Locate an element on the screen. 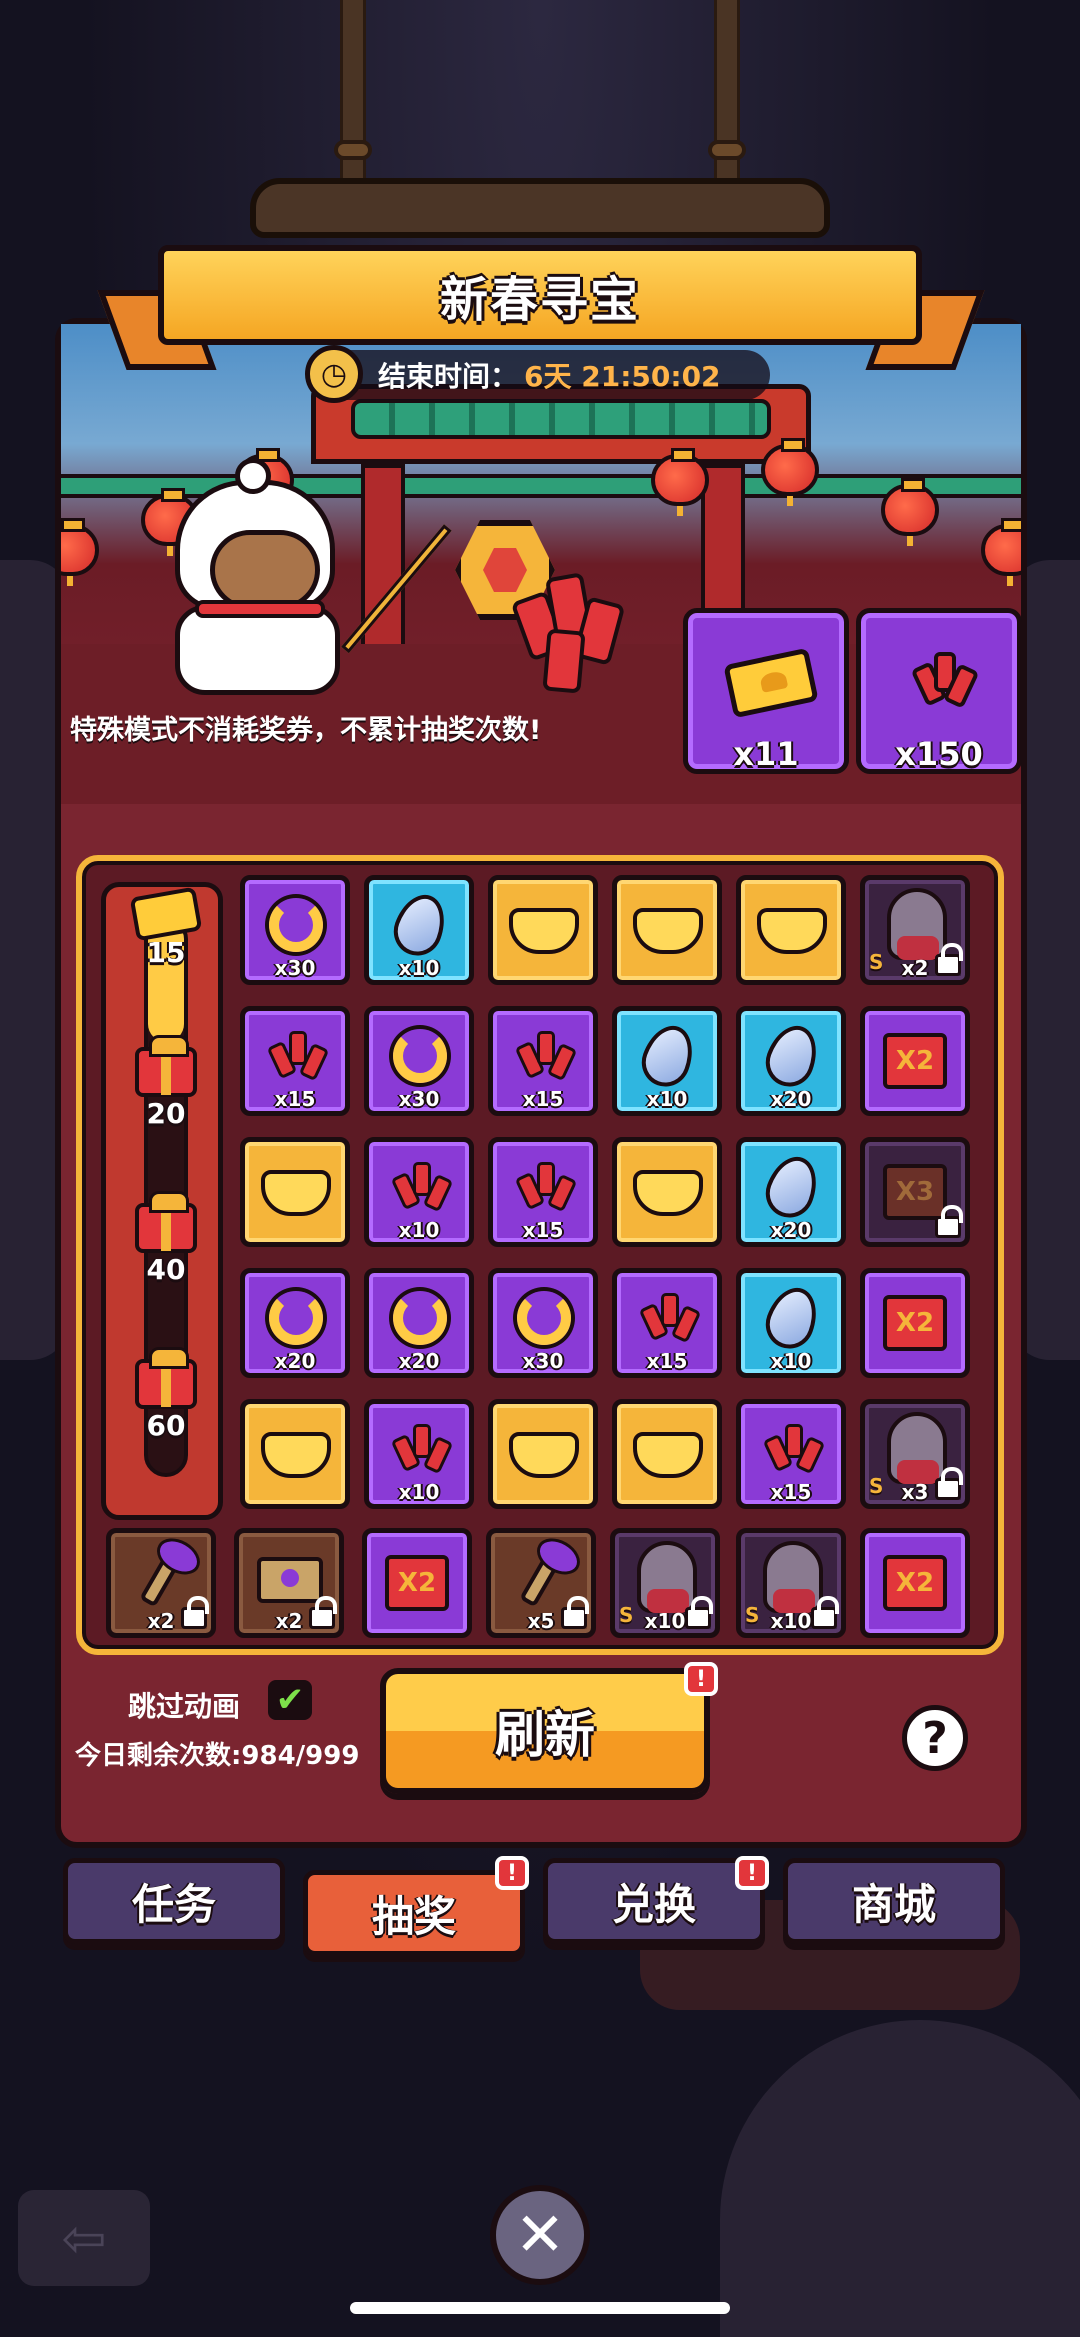  refresh-button: 刷新 is located at coordinates (545, 1731).